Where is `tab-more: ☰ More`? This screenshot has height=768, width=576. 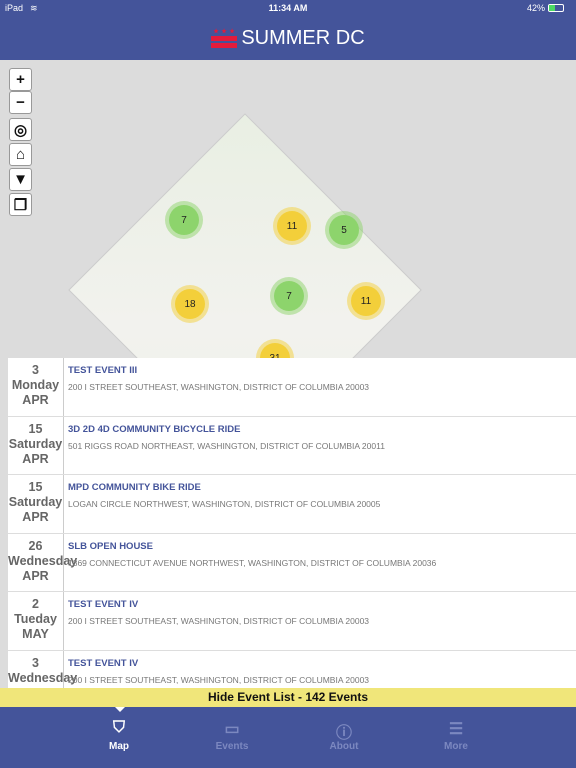
tab-more: ☰ More is located at coordinates (456, 735).